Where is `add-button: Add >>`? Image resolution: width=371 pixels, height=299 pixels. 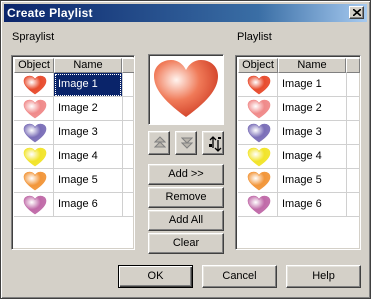 add-button: Add >> is located at coordinates (186, 174).